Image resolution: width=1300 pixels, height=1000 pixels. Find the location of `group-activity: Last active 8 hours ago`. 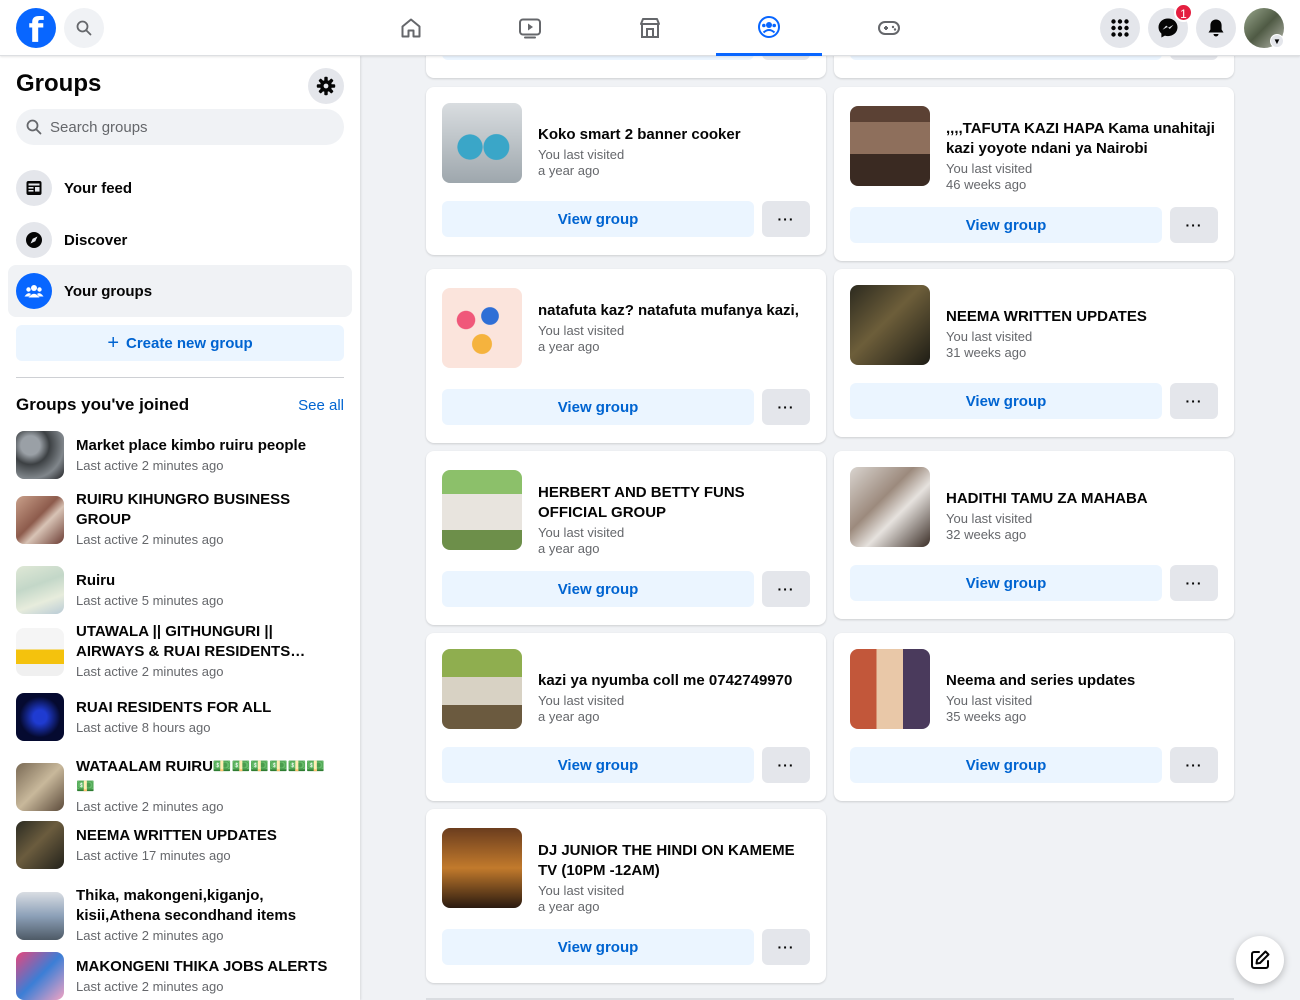

group-activity: Last active 8 hours ago is located at coordinates (143, 727).